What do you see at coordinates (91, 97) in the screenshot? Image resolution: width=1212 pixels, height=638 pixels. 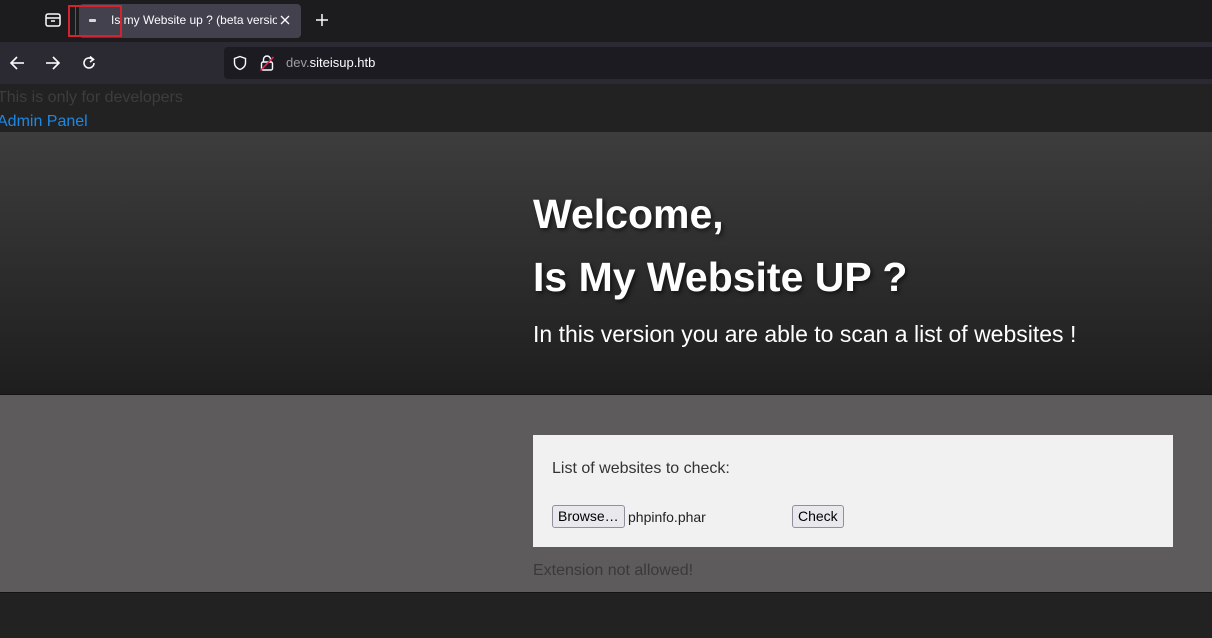 I see `developer-note: This is only for developers` at bounding box center [91, 97].